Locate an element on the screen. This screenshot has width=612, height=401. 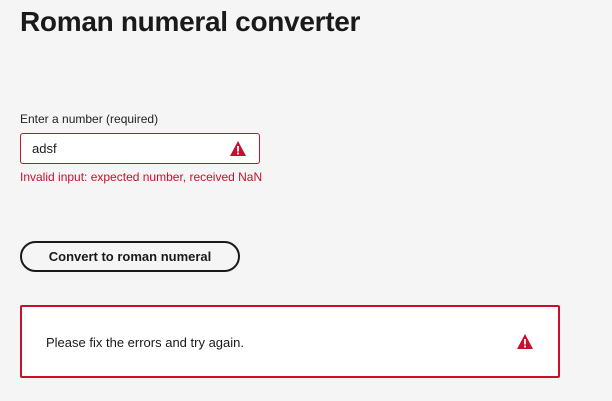
page-title: Roman numeral converter is located at coordinates (190, 21).